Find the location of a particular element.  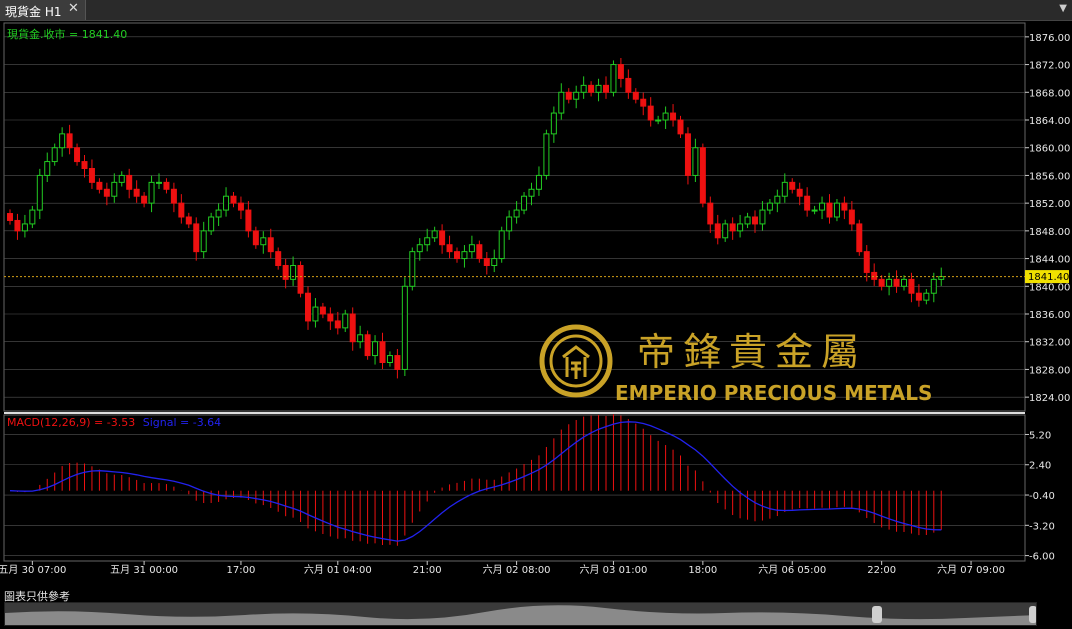

macd-y-axis: 5.20 2.40 -0.40 -3.20 -6.00 is located at coordinates (1040, 496).